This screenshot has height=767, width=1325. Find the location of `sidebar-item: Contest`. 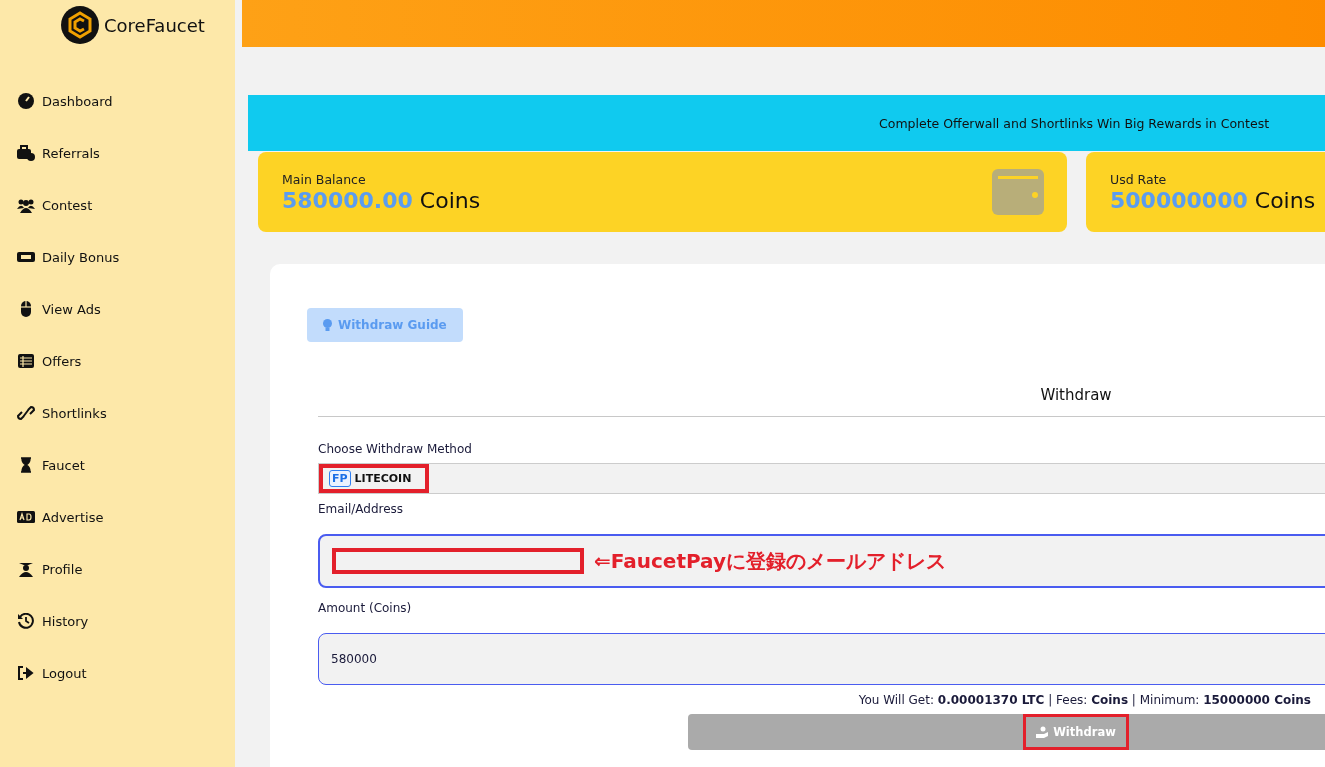

sidebar-item: Contest is located at coordinates (117, 205).